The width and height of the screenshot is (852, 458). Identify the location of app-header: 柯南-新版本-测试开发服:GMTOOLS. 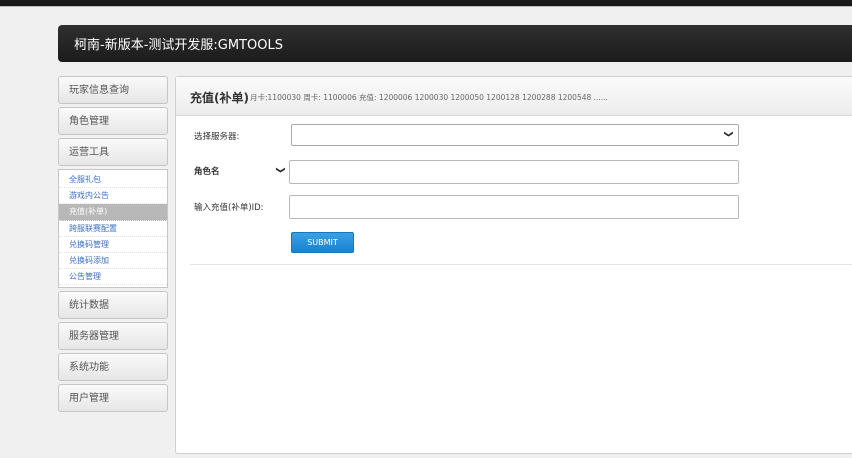
(455, 43).